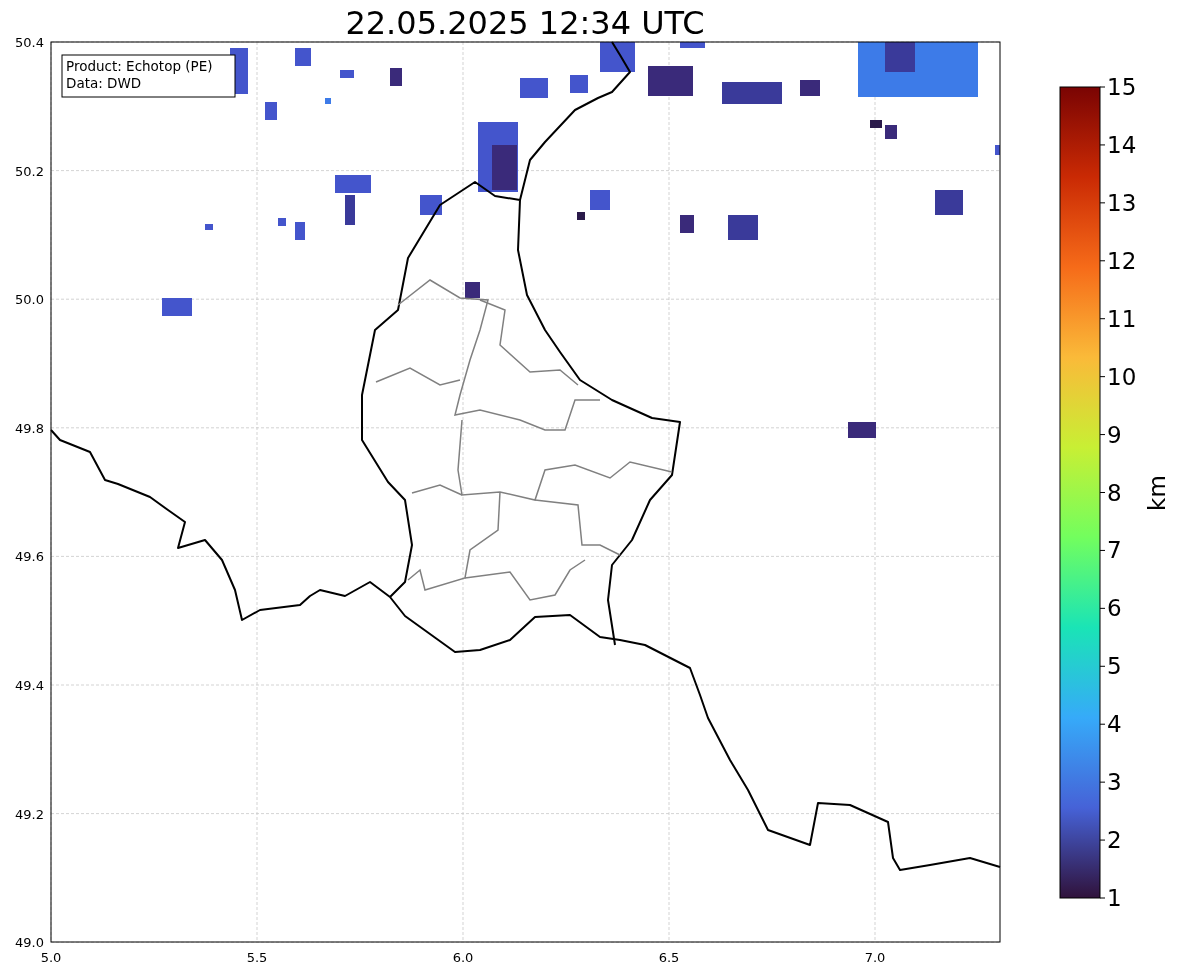  Describe the element at coordinates (29, 171) in the screenshot. I see `y-tick-label: 50.2` at that location.